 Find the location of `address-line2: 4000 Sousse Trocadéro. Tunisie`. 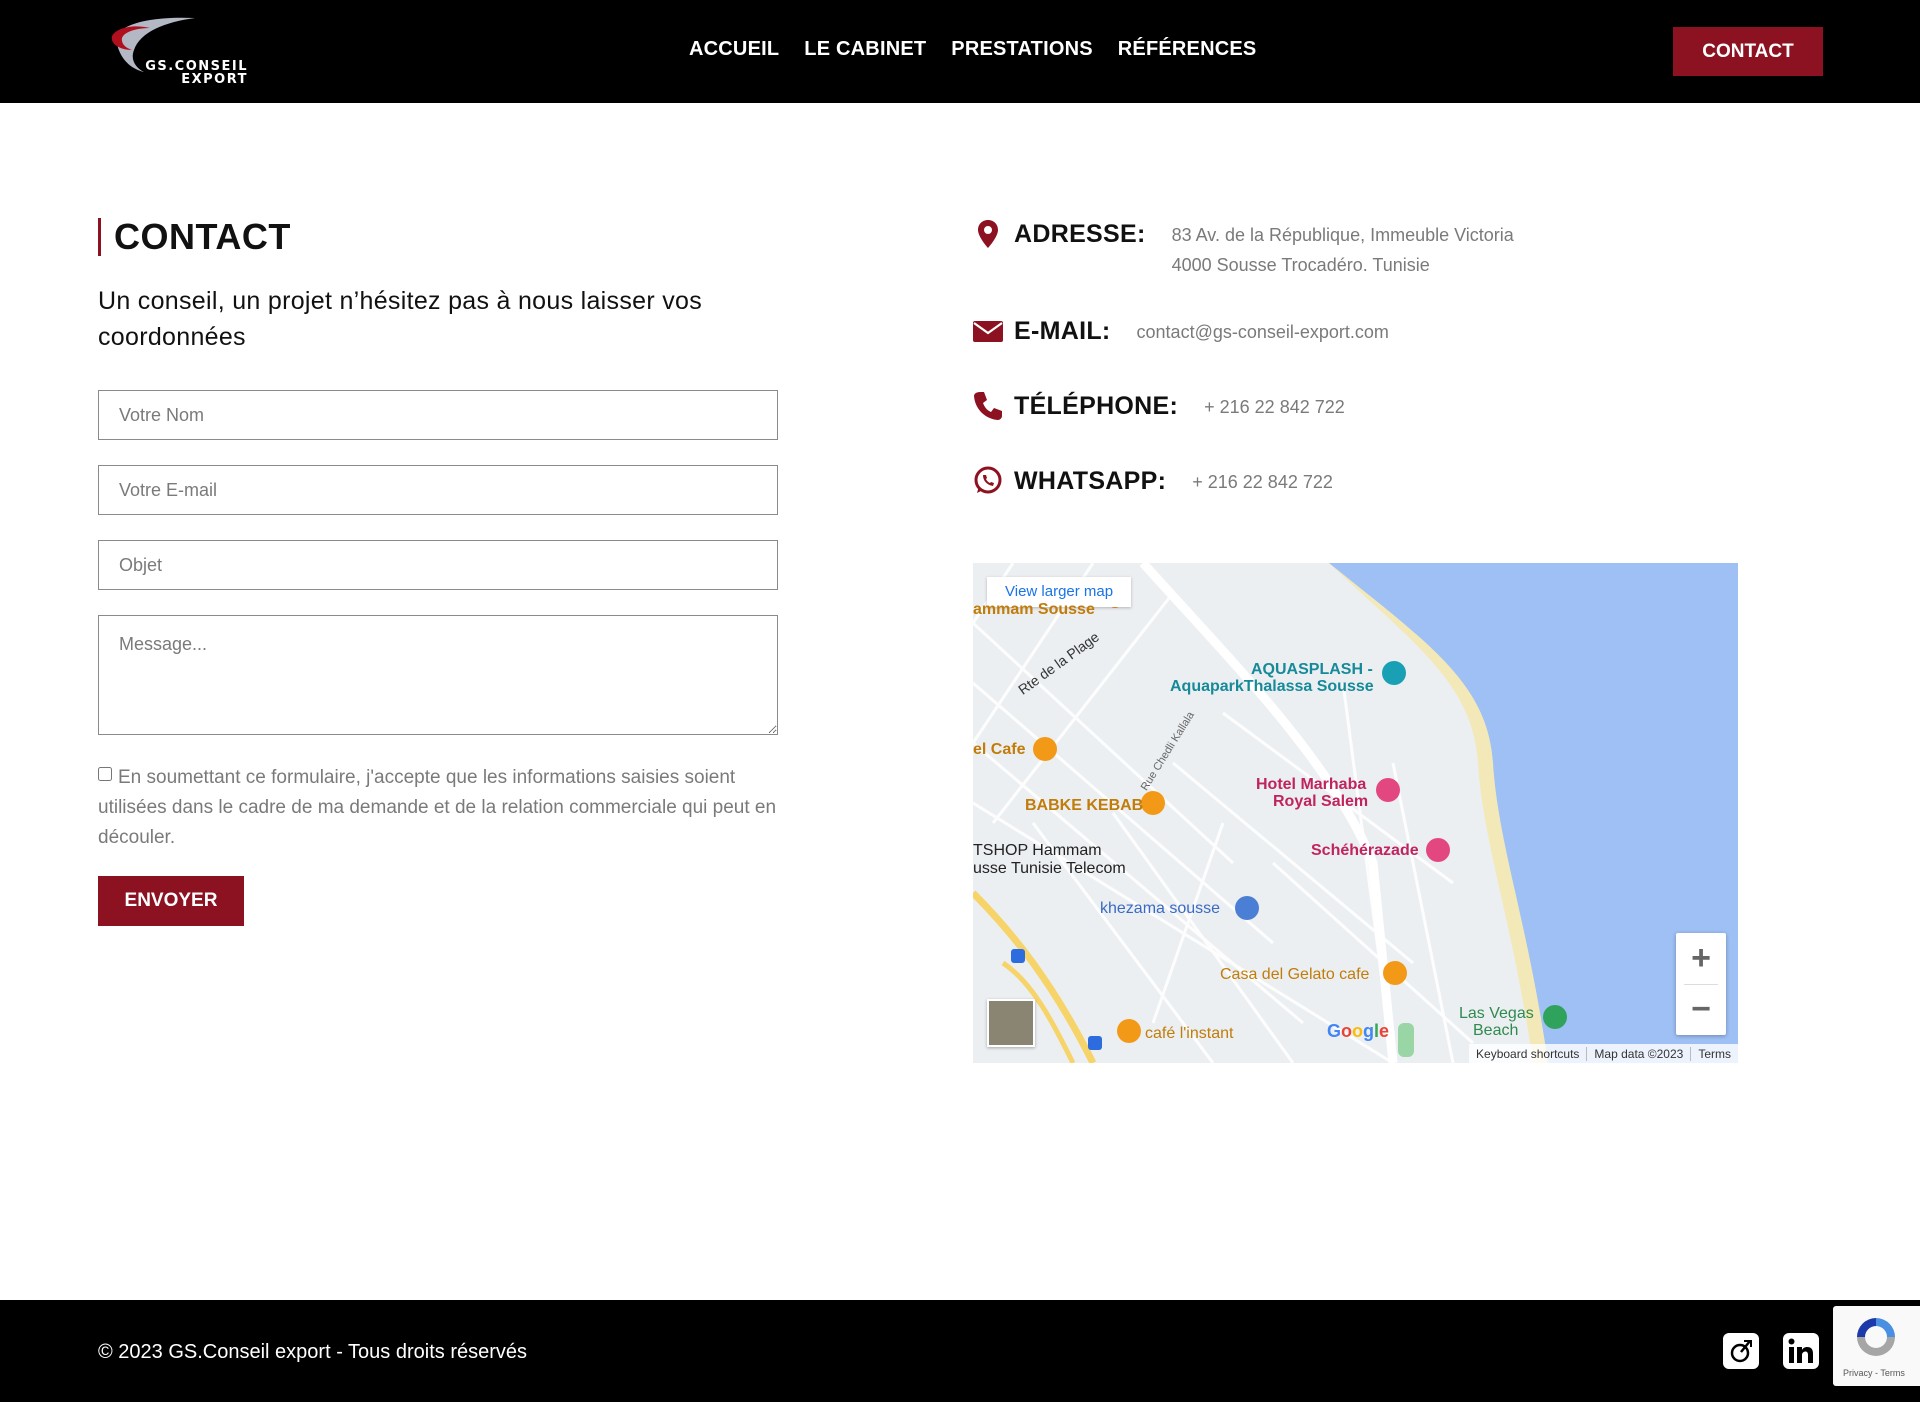

address-line2: 4000 Sousse Trocadéro. Tunisie is located at coordinates (1300, 265).